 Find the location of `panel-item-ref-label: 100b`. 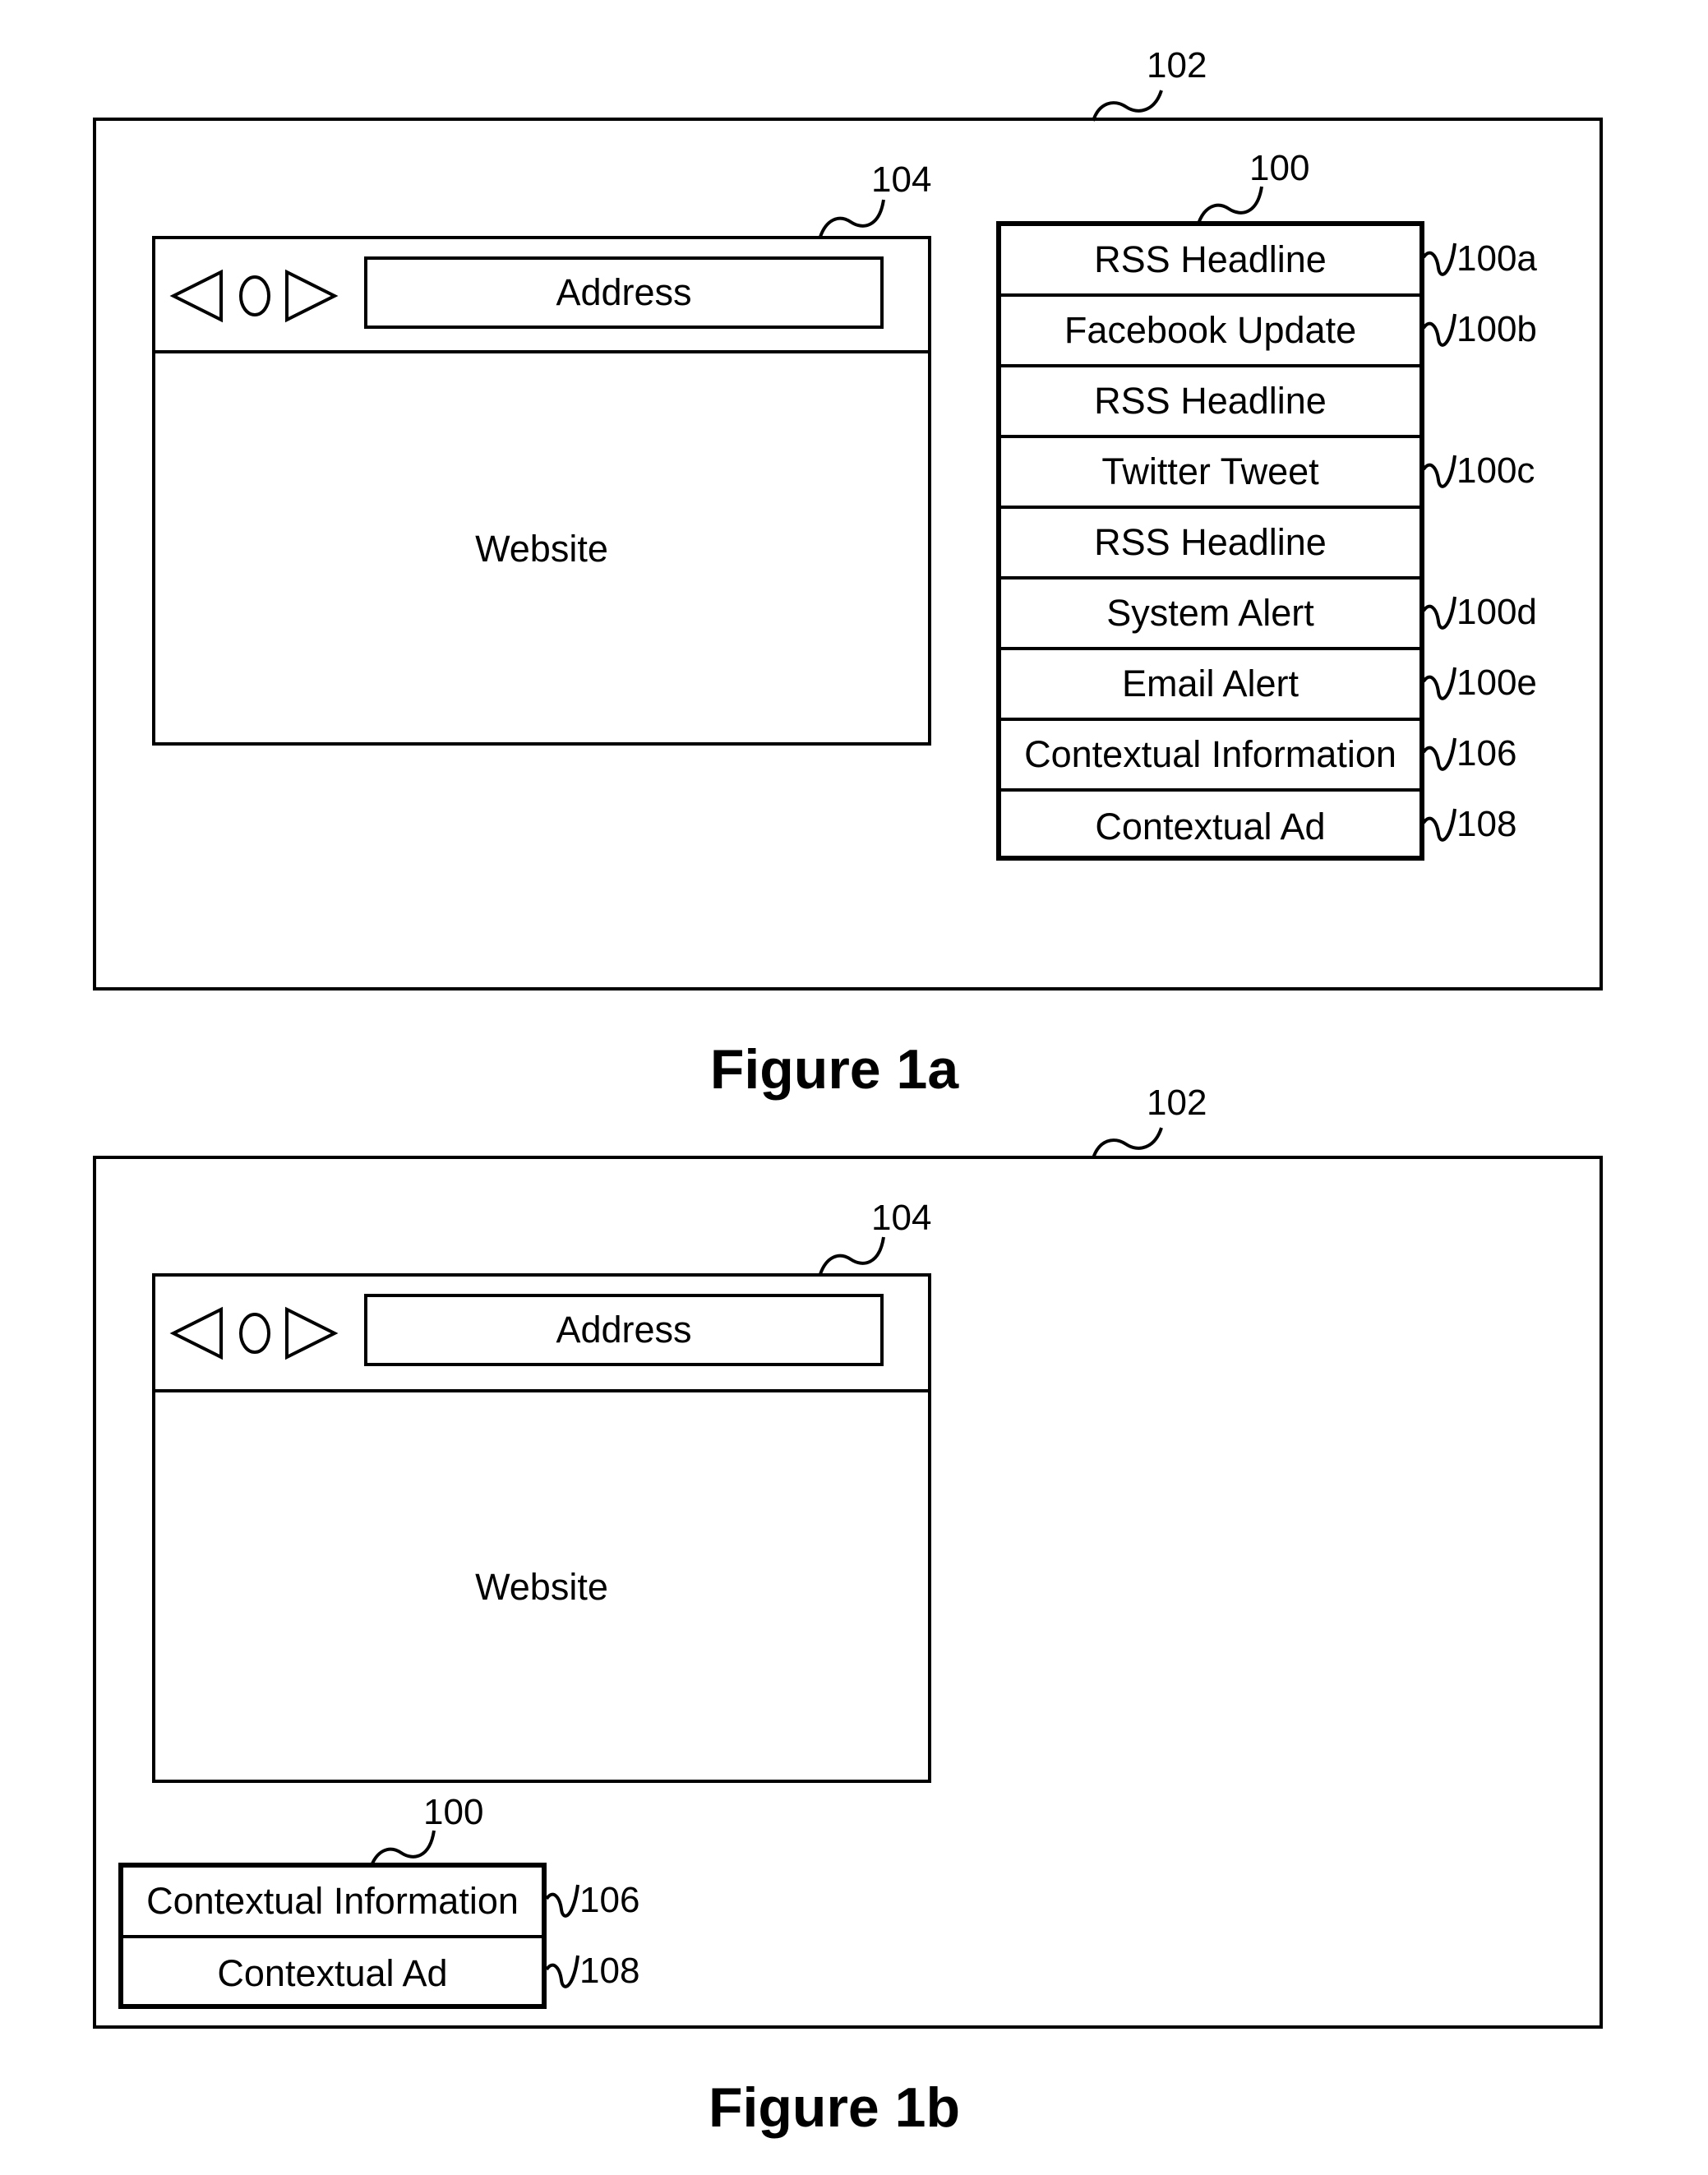

panel-item-ref-label: 100b is located at coordinates (1496, 329).